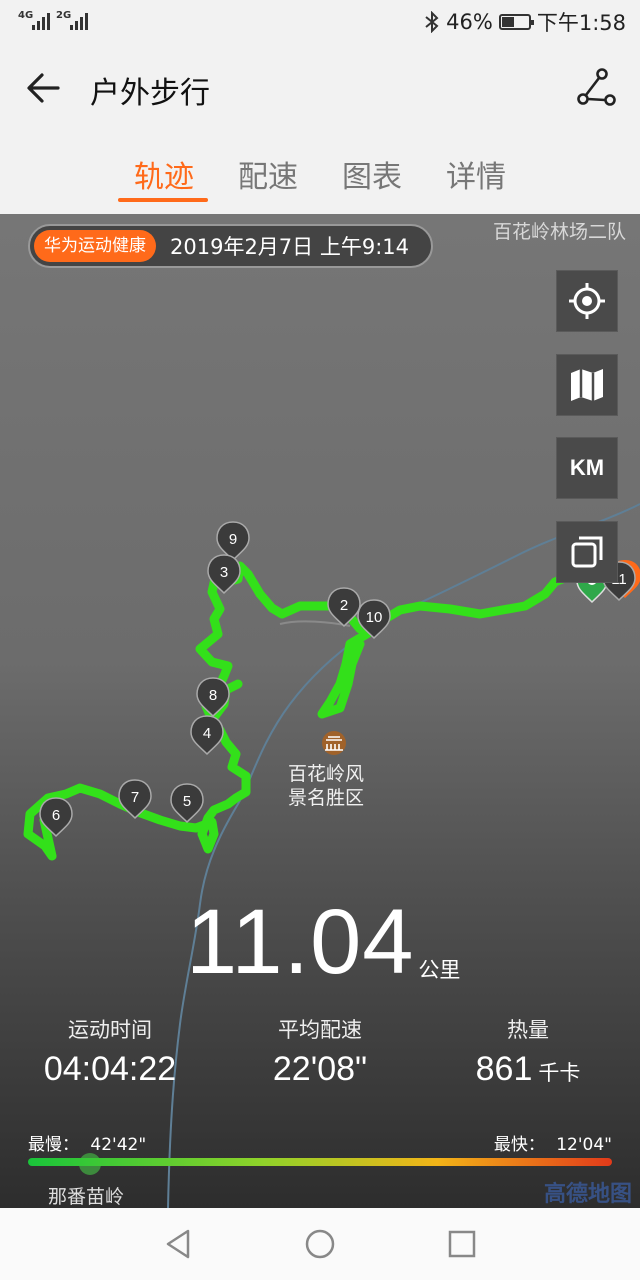 The height and width of the screenshot is (1280, 640). What do you see at coordinates (320, 1162) in the screenshot?
I see `pace-gradient-bar` at bounding box center [320, 1162].